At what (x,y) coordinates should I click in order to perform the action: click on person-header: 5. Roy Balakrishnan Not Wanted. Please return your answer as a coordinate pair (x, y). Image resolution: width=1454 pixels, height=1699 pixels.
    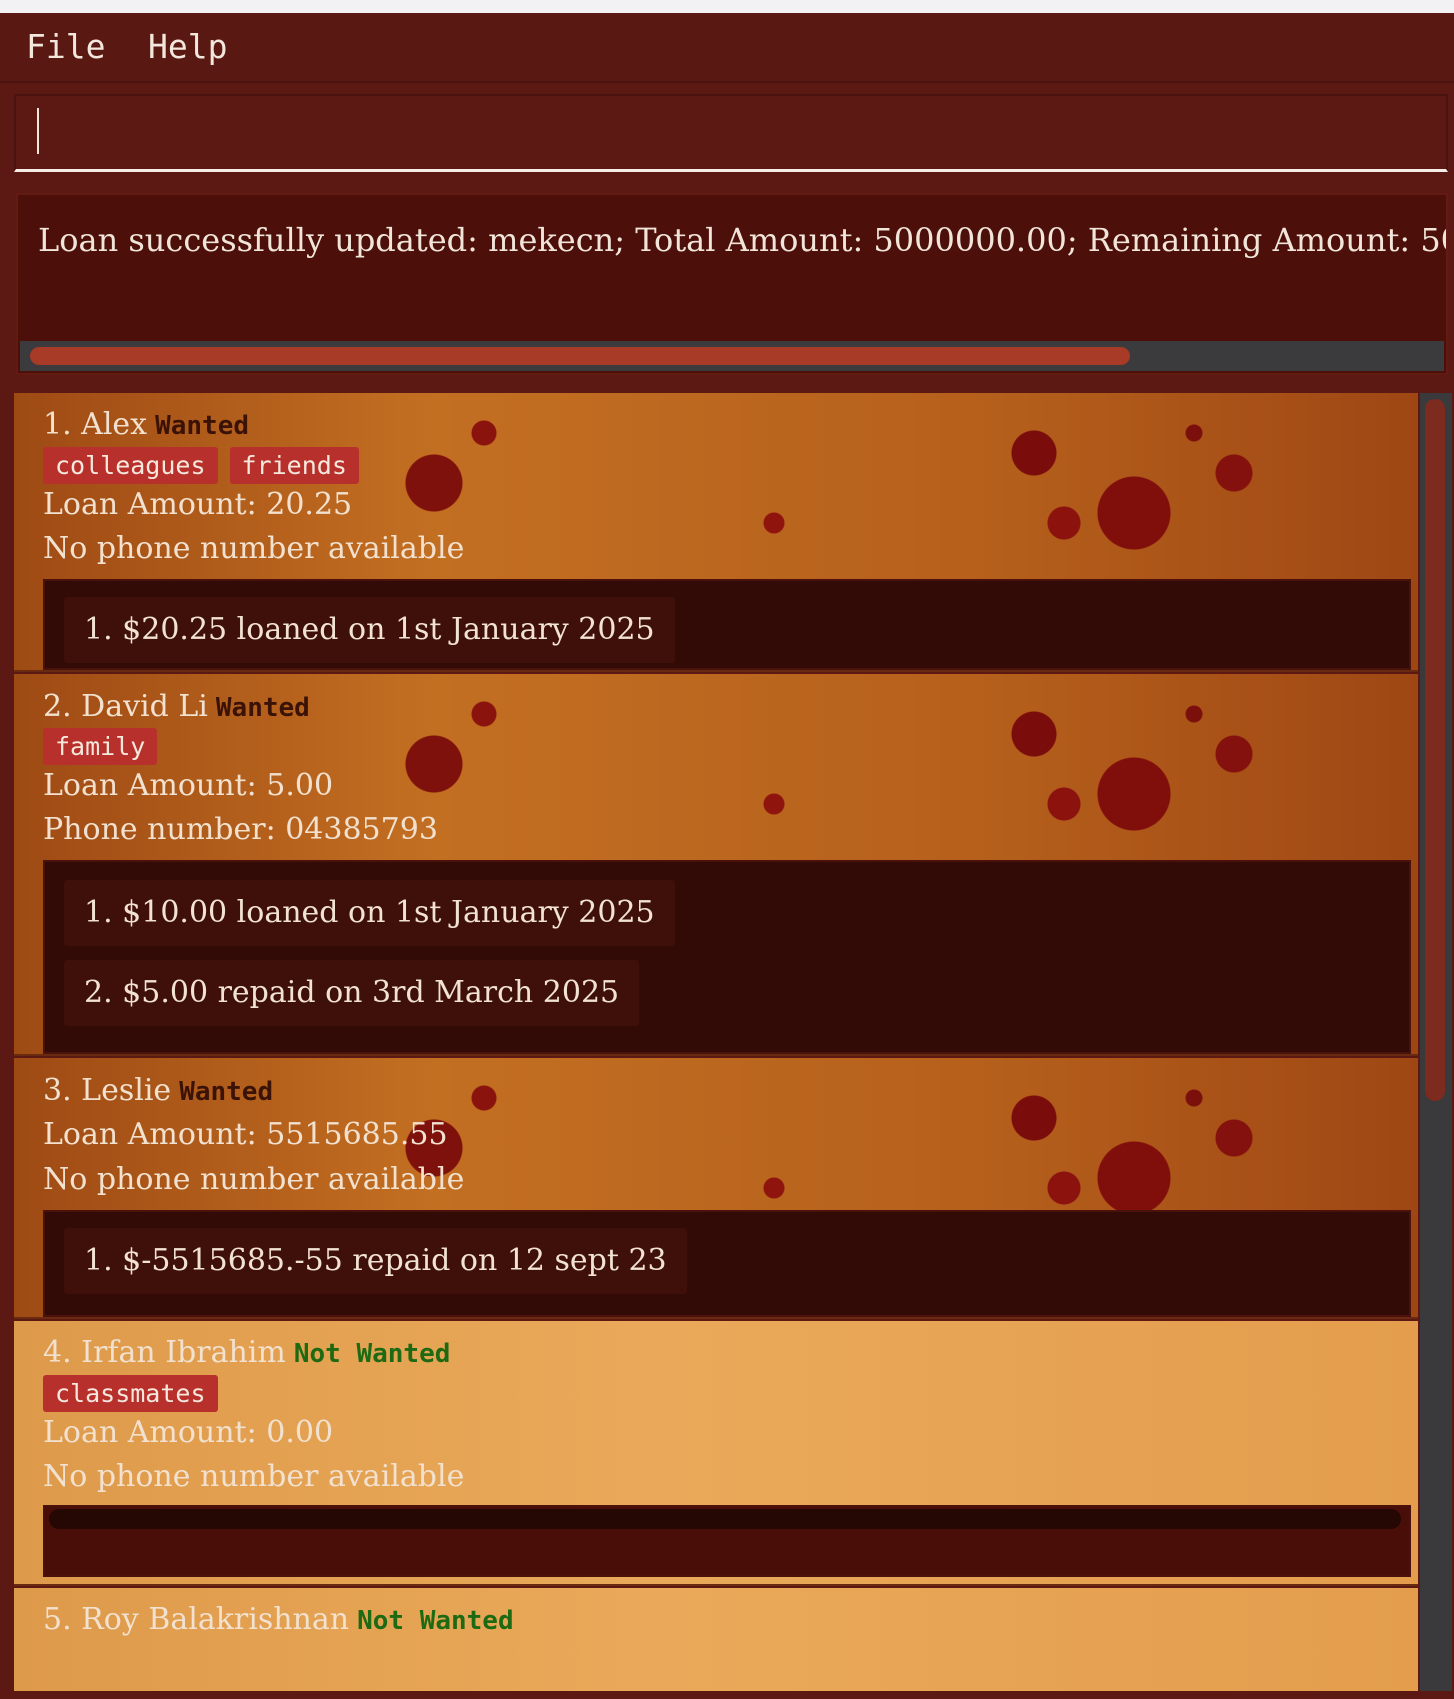
    Looking at the image, I should click on (278, 1619).